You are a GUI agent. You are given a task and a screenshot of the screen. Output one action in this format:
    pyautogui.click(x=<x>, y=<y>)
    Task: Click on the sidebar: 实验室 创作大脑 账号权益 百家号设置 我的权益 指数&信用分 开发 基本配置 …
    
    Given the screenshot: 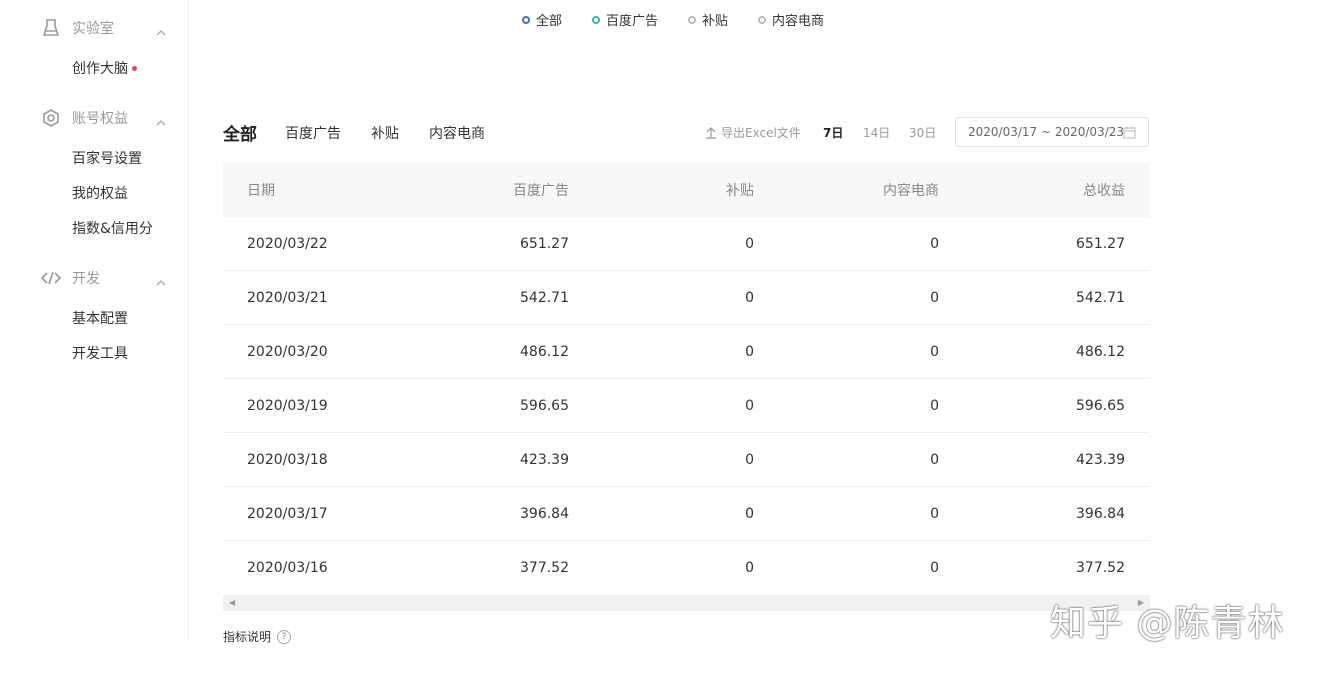 What is the action you would take?
    pyautogui.click(x=94, y=320)
    